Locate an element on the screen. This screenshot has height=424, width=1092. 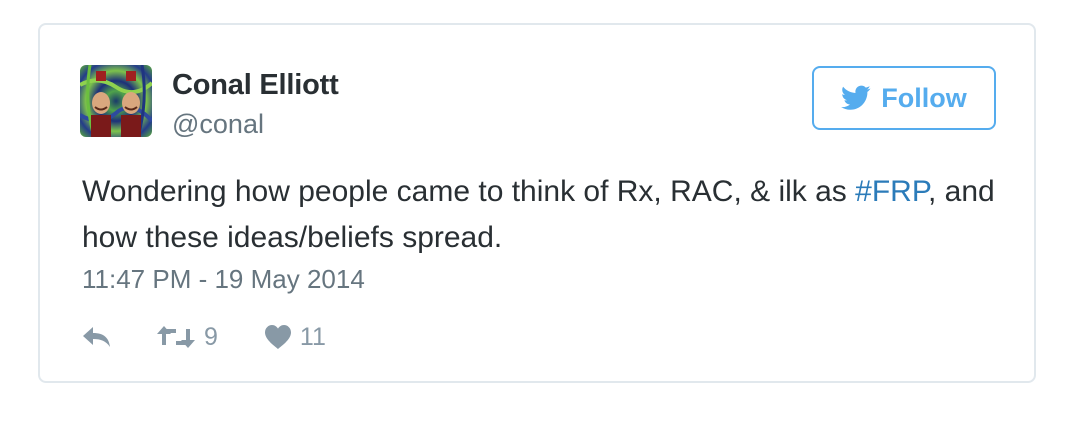
avatar is located at coordinates (116, 101).